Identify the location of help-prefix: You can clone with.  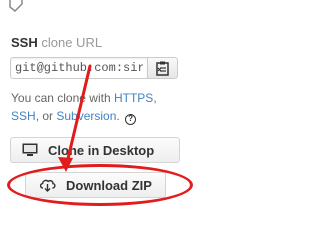
(62, 98).